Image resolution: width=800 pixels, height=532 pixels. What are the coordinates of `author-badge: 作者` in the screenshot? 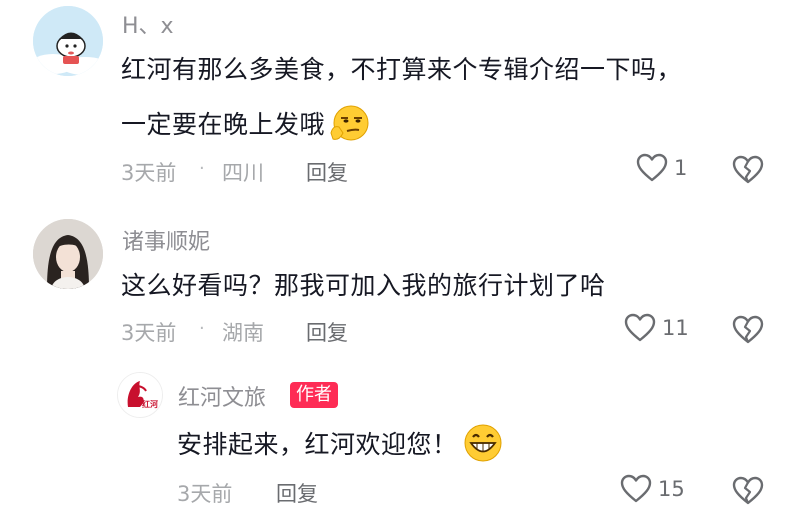 It's located at (314, 395).